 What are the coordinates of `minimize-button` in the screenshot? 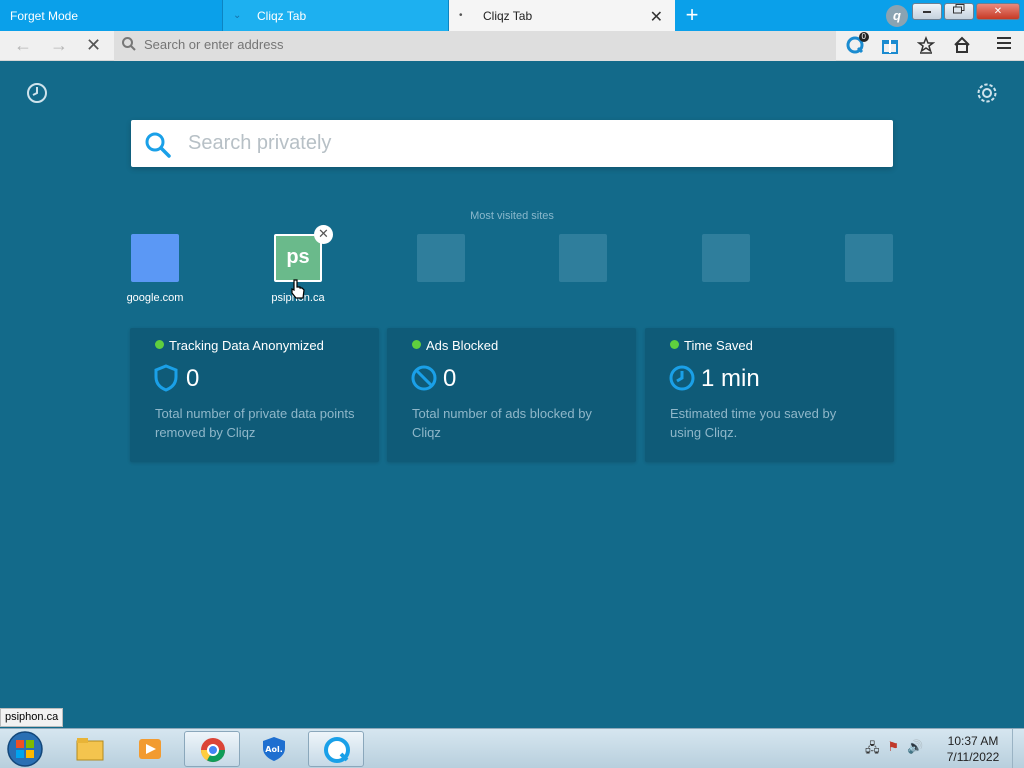 It's located at (927, 11).